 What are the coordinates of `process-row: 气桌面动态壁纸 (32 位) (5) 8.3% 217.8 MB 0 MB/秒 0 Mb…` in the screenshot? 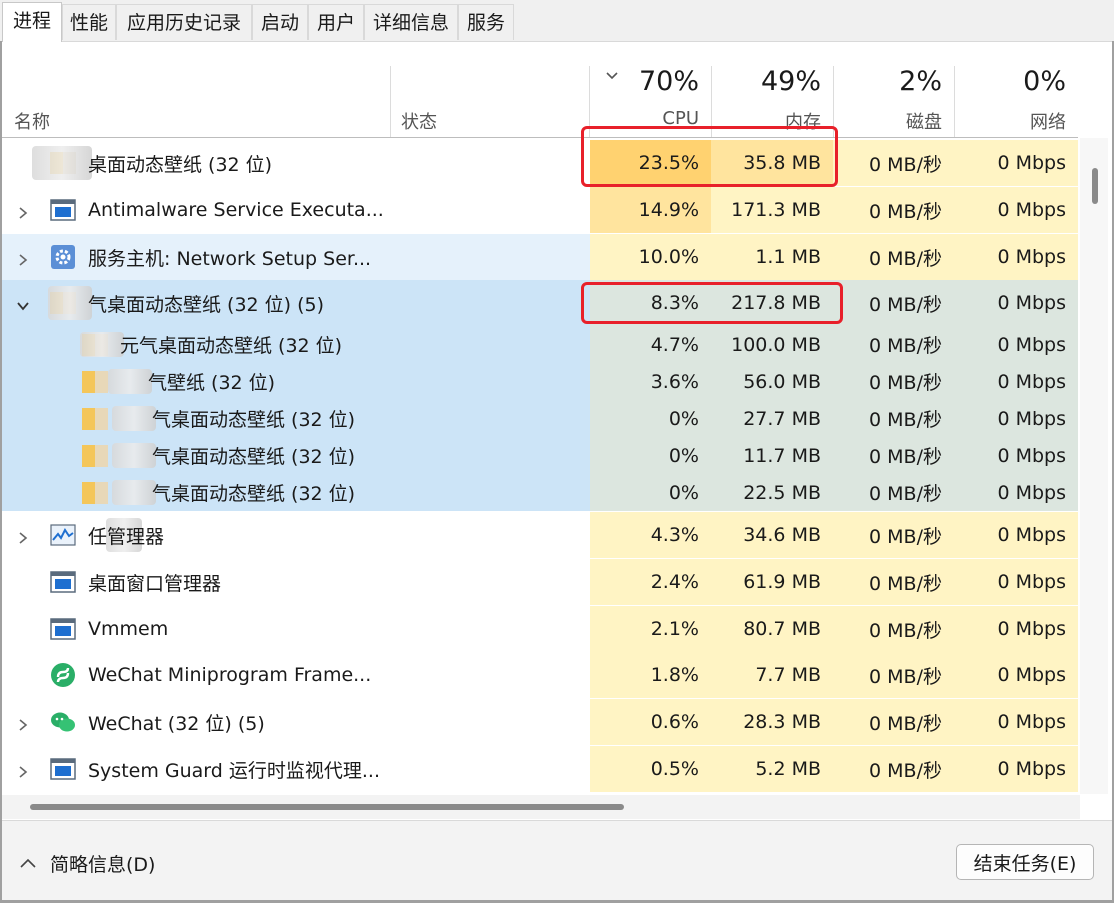 It's located at (540, 303).